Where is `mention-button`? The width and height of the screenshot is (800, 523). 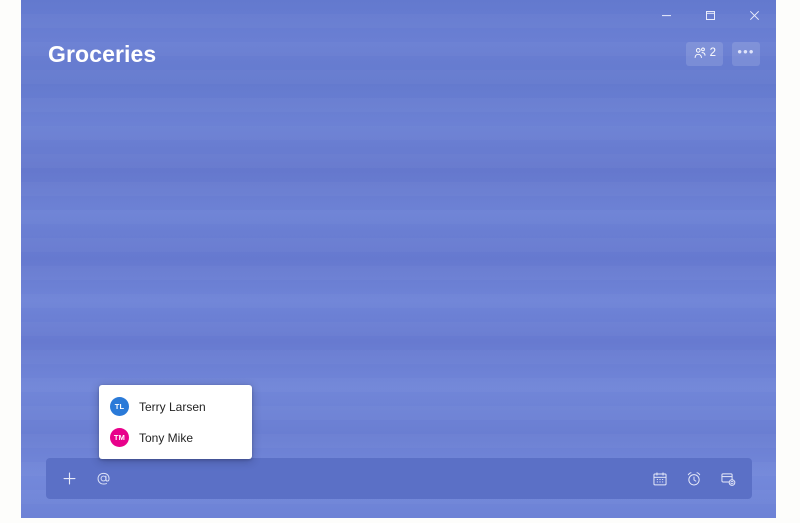
mention-button is located at coordinates (103, 479).